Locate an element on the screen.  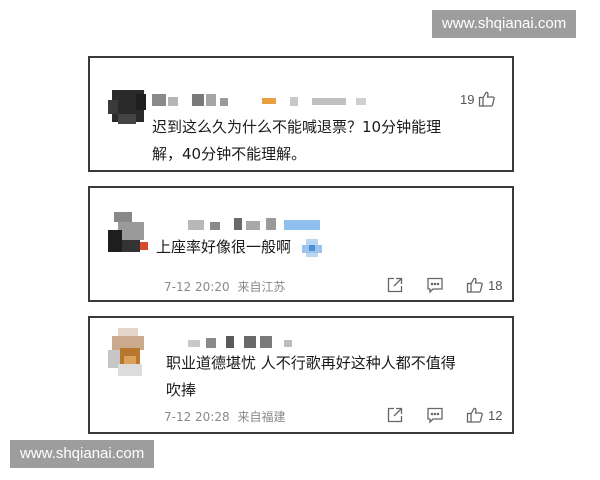
comment-text: 迟到这么久为什么不能喊退票？10分钟能理 解，40分钟不能理解。 is located at coordinates (296, 141).